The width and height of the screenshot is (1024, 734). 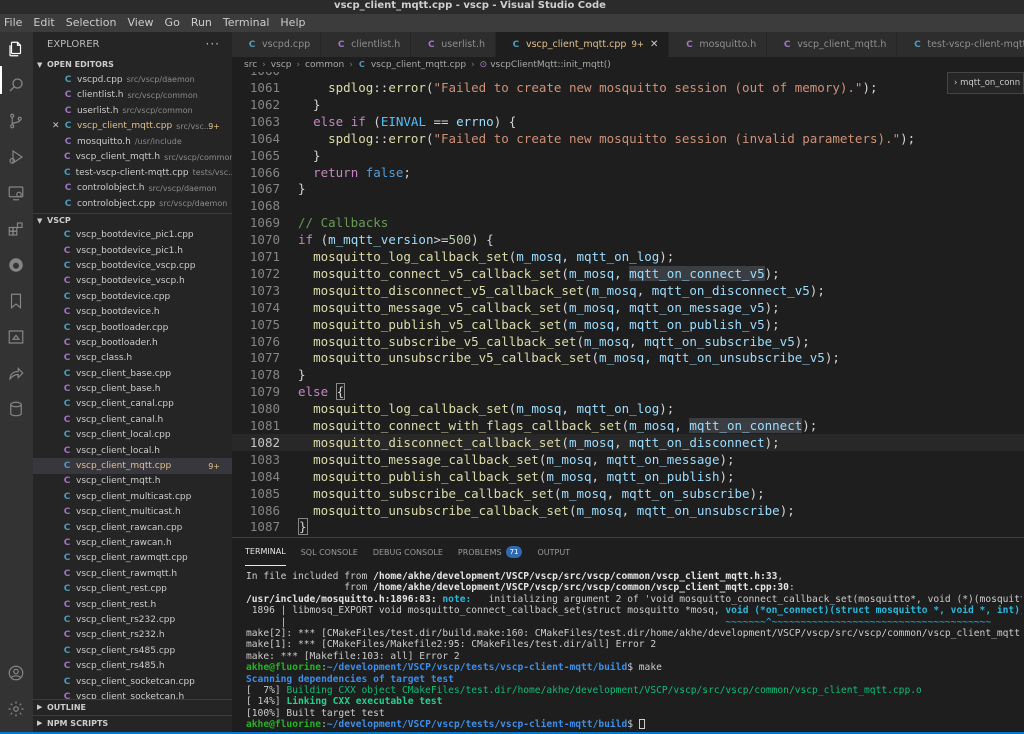 I want to click on open-editor-item: ✕ Cvscp_client_mqtt.cpp src/vsc... 9+, so click(x=132, y=127).